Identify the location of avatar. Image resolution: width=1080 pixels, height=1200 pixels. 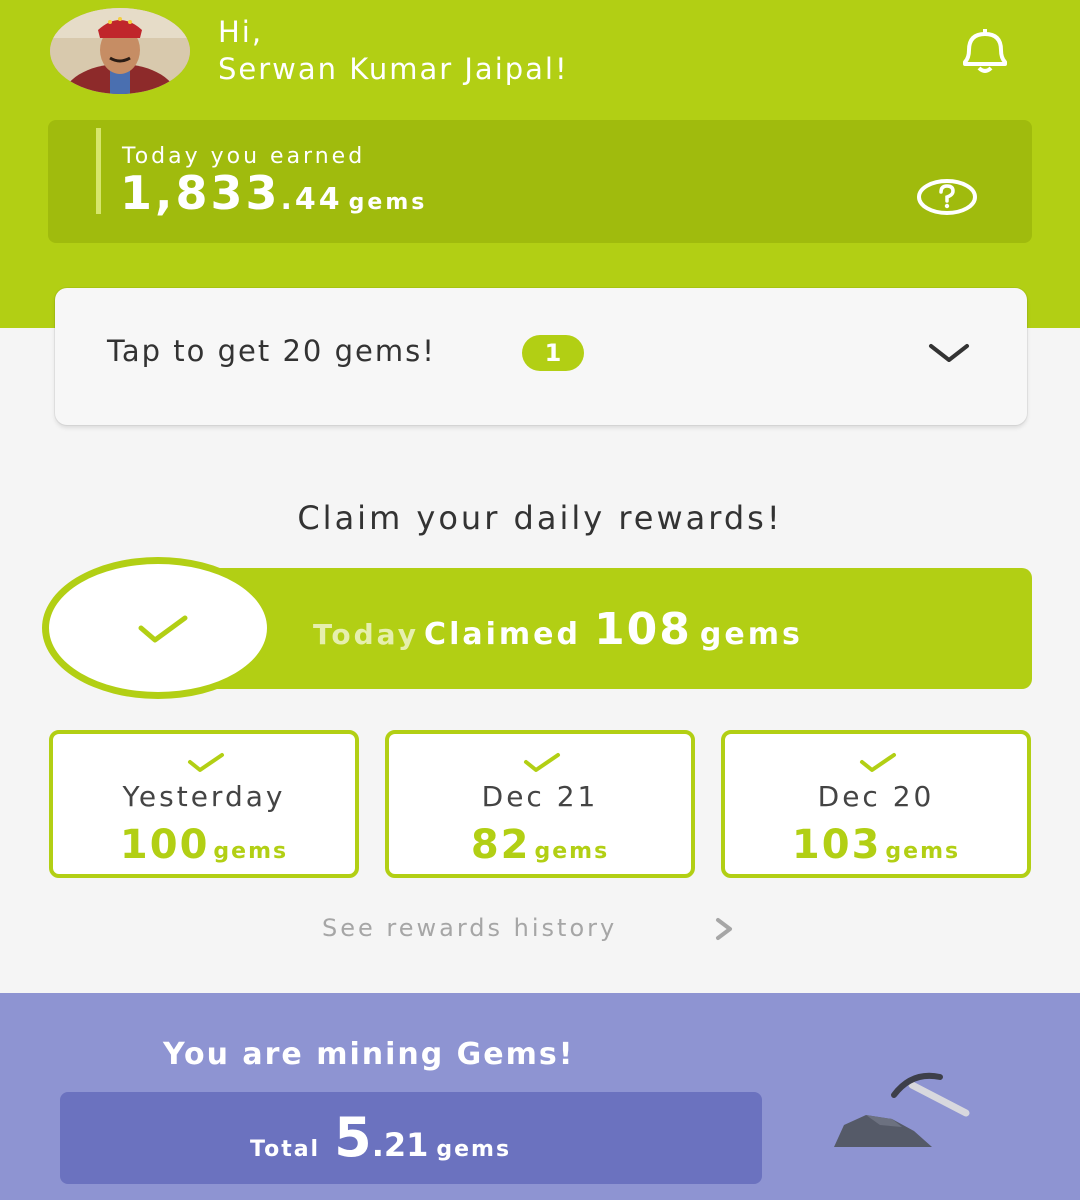
(120, 51).